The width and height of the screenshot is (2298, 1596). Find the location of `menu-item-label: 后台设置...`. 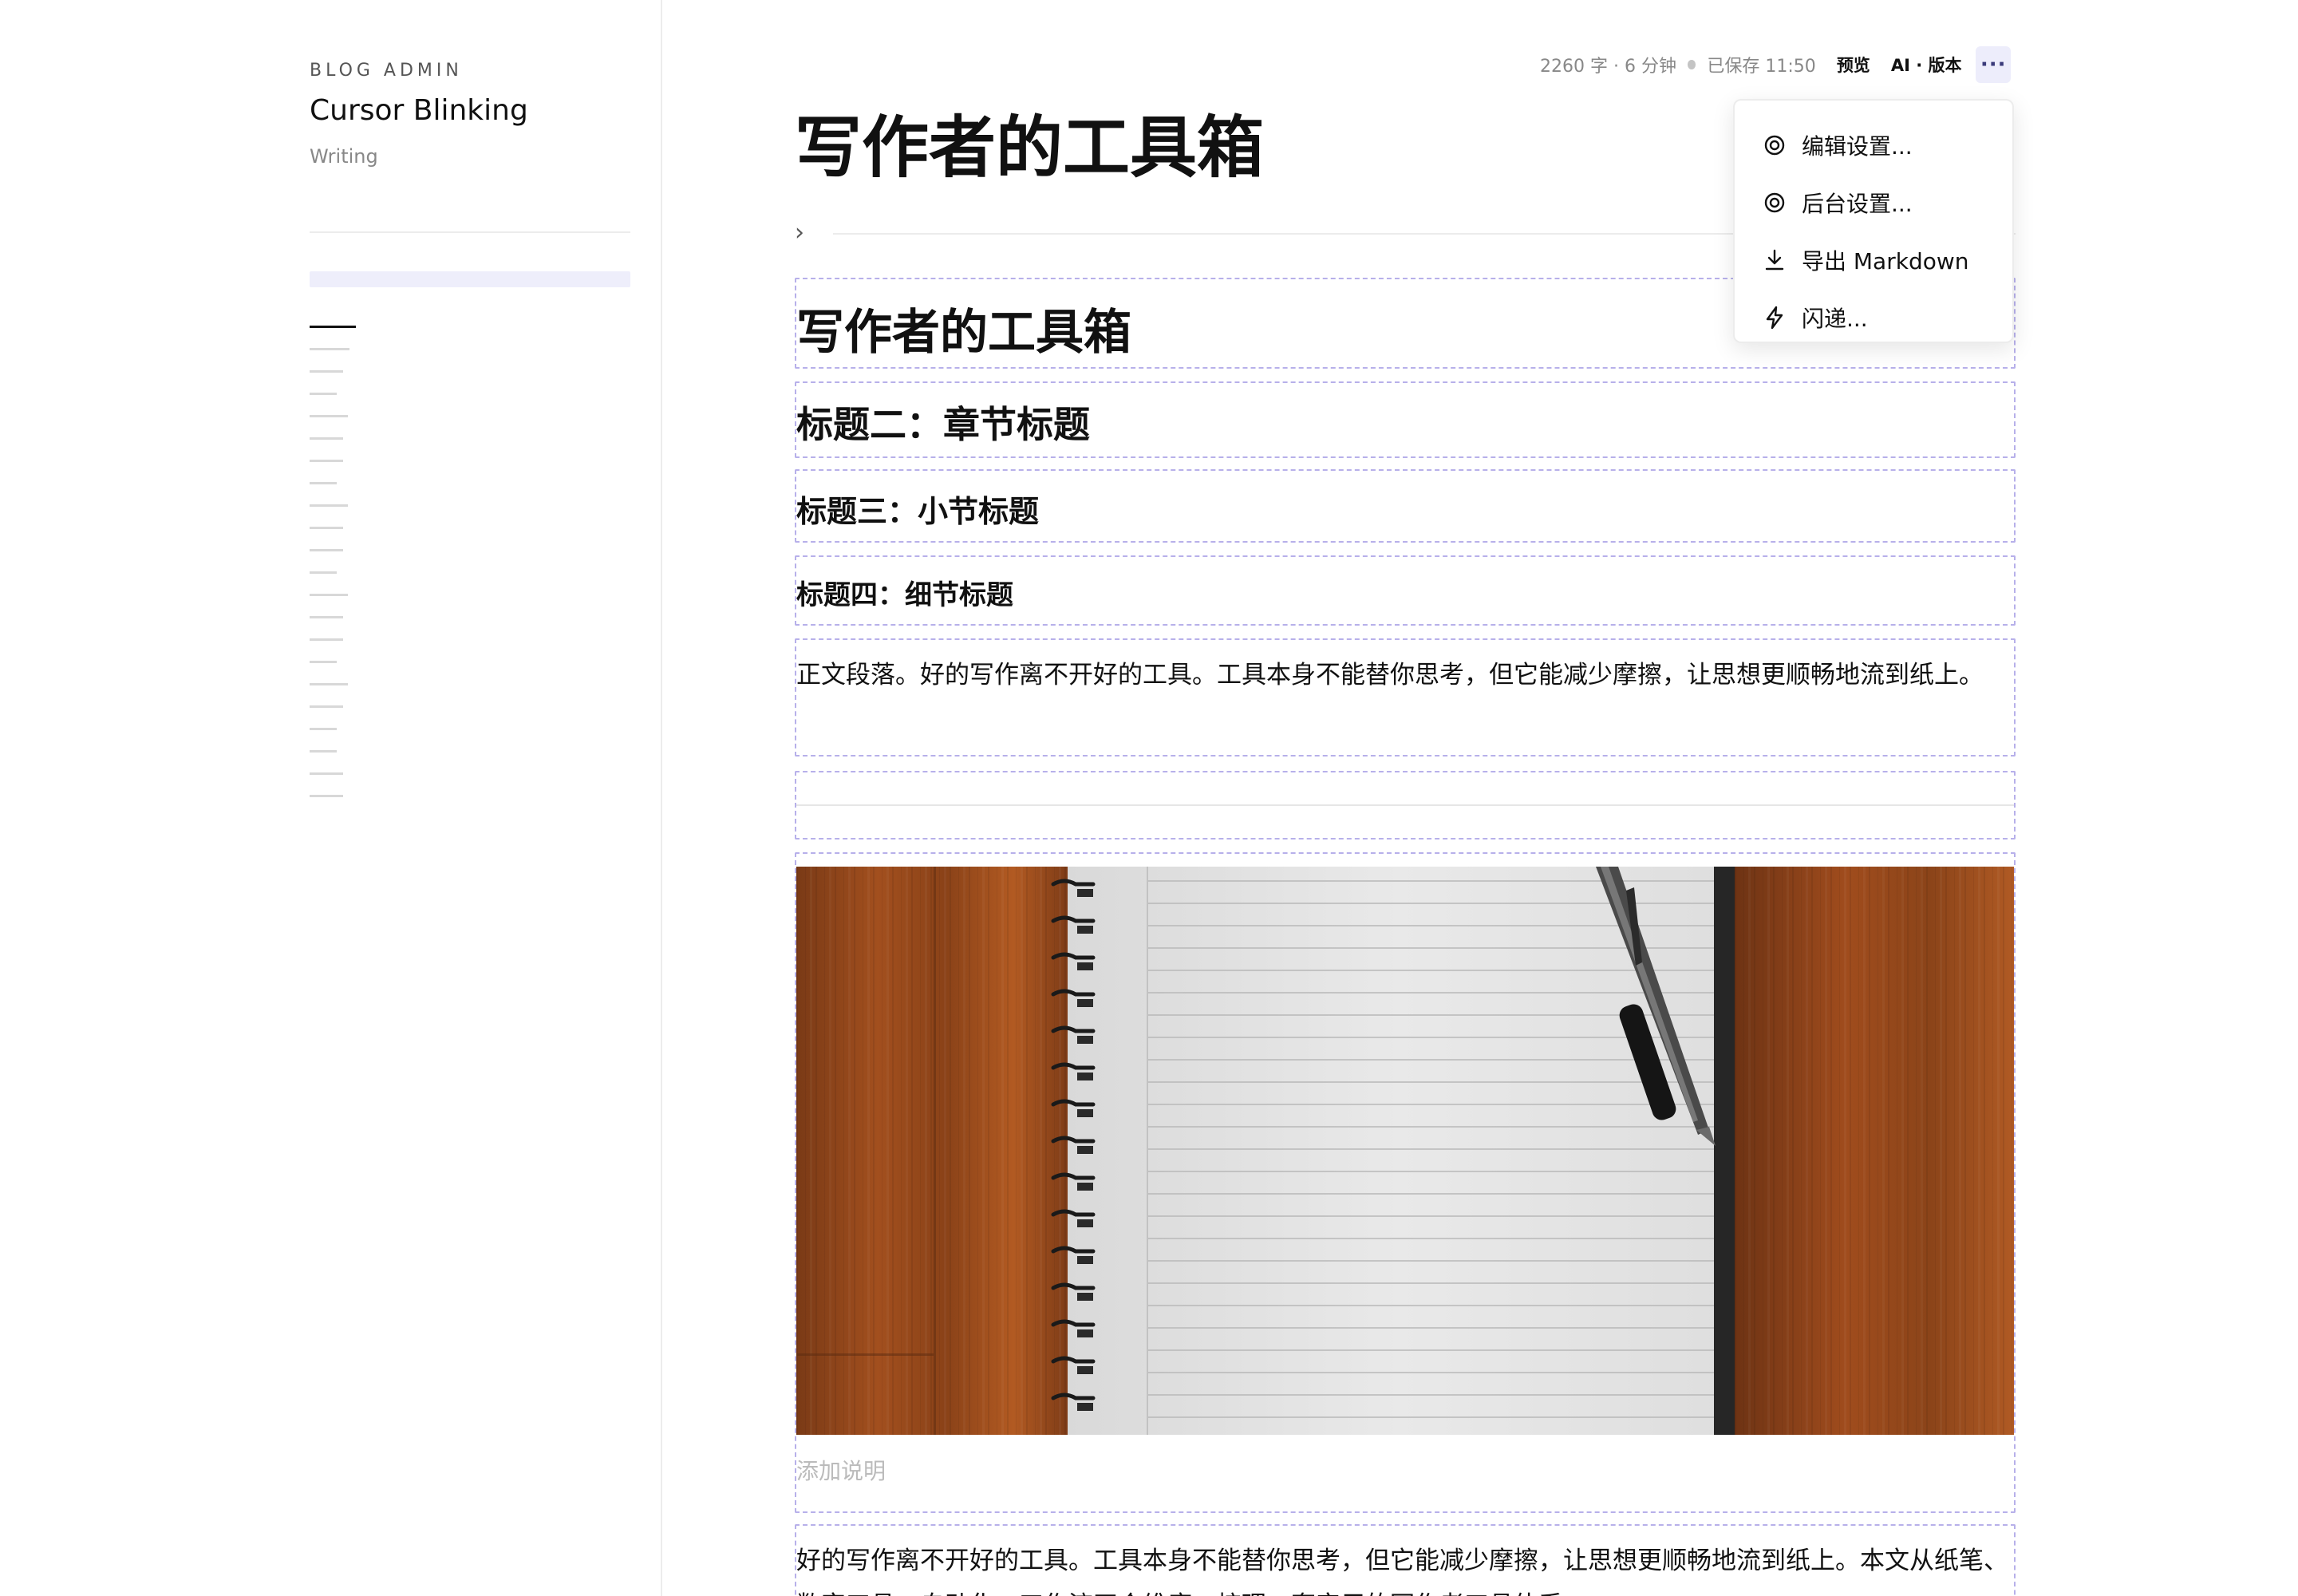

menu-item-label: 后台设置... is located at coordinates (1858, 204).